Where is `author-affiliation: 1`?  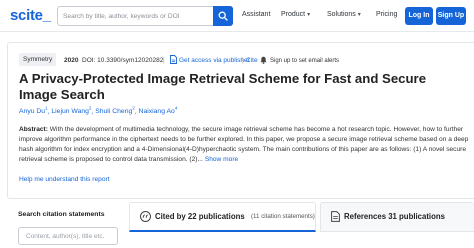
author-affiliation: 1 is located at coordinates (46, 108).